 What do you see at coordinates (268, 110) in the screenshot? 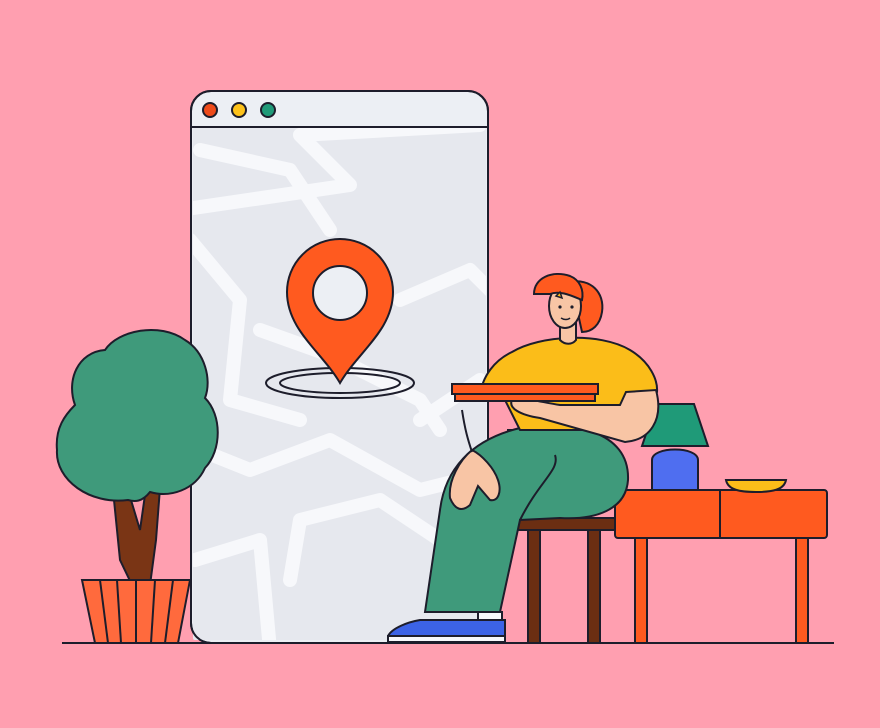
I see `green-dot-icon` at bounding box center [268, 110].